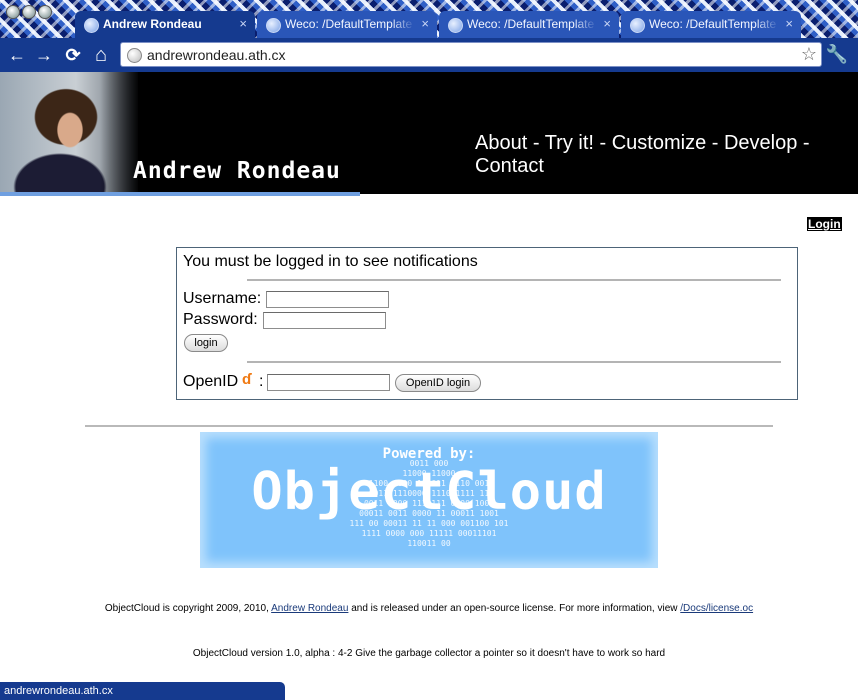  Describe the element at coordinates (569, 143) in the screenshot. I see `nav-try-it: Try it!` at that location.